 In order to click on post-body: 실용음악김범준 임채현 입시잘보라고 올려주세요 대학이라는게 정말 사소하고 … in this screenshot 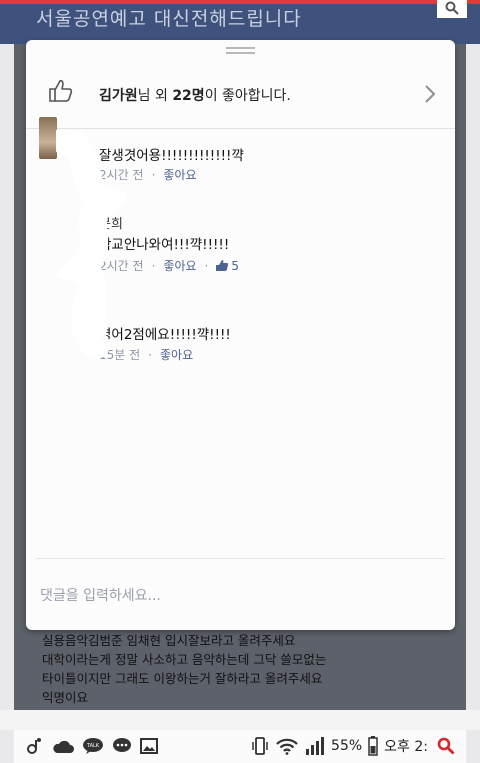, I will do `click(242, 669)`.